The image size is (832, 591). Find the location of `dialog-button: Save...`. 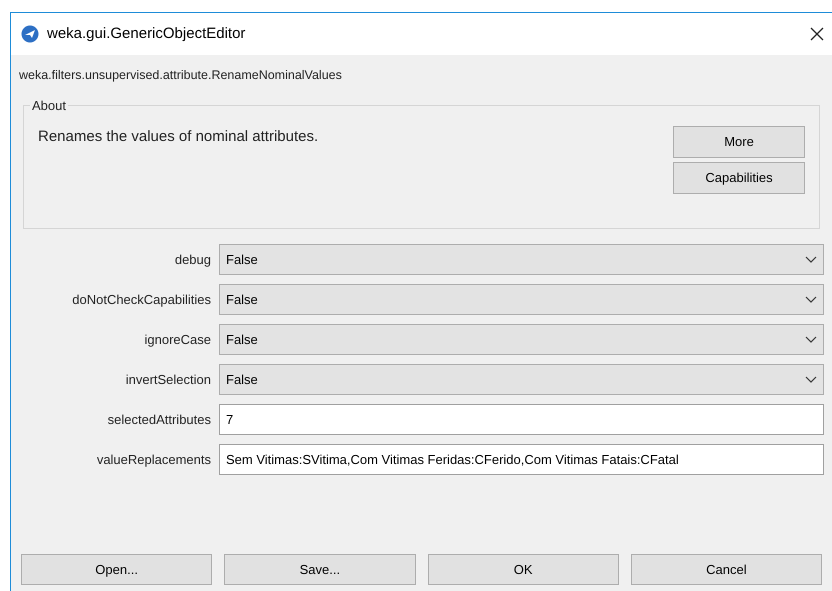

dialog-button: Save... is located at coordinates (320, 569).